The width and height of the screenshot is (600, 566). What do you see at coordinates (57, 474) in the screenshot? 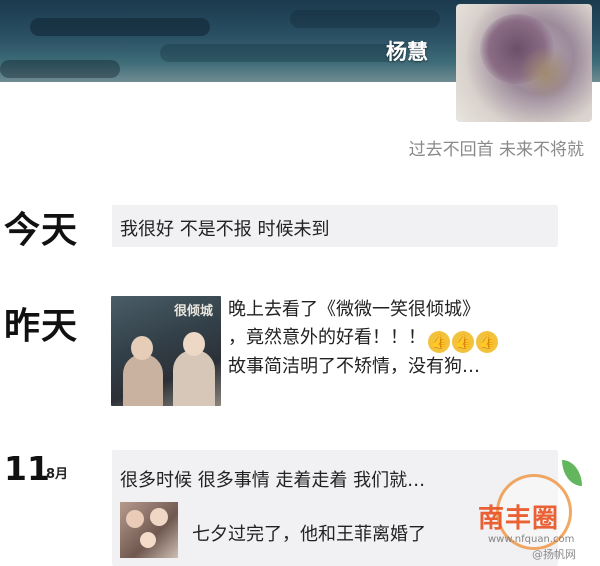
I see `date-month: 8月` at bounding box center [57, 474].